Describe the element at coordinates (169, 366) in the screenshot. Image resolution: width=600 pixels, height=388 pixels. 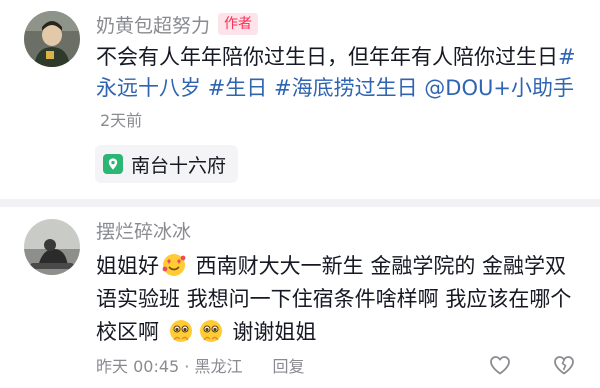
I see `comment-time-location: 昨天 00:45 · 黑龙江` at that location.